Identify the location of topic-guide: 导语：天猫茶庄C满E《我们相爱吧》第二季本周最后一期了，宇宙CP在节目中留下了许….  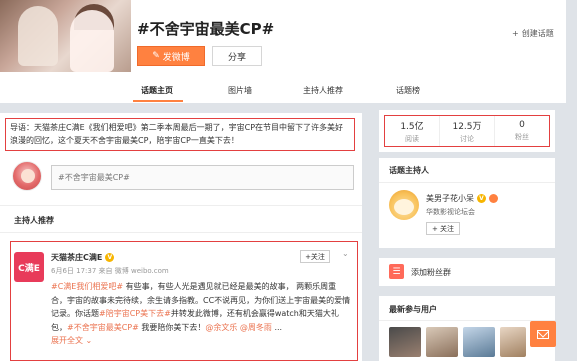
(180, 134).